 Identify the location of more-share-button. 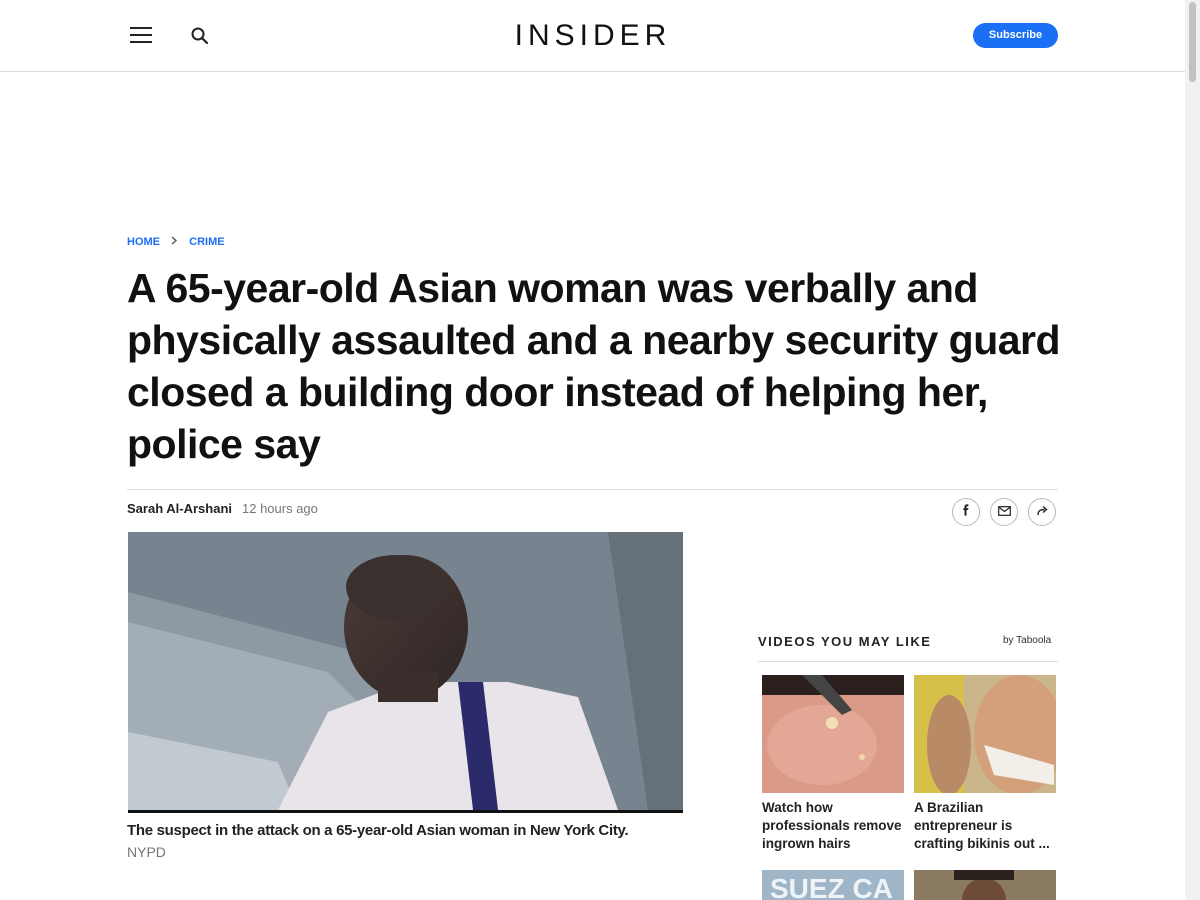
(1042, 512).